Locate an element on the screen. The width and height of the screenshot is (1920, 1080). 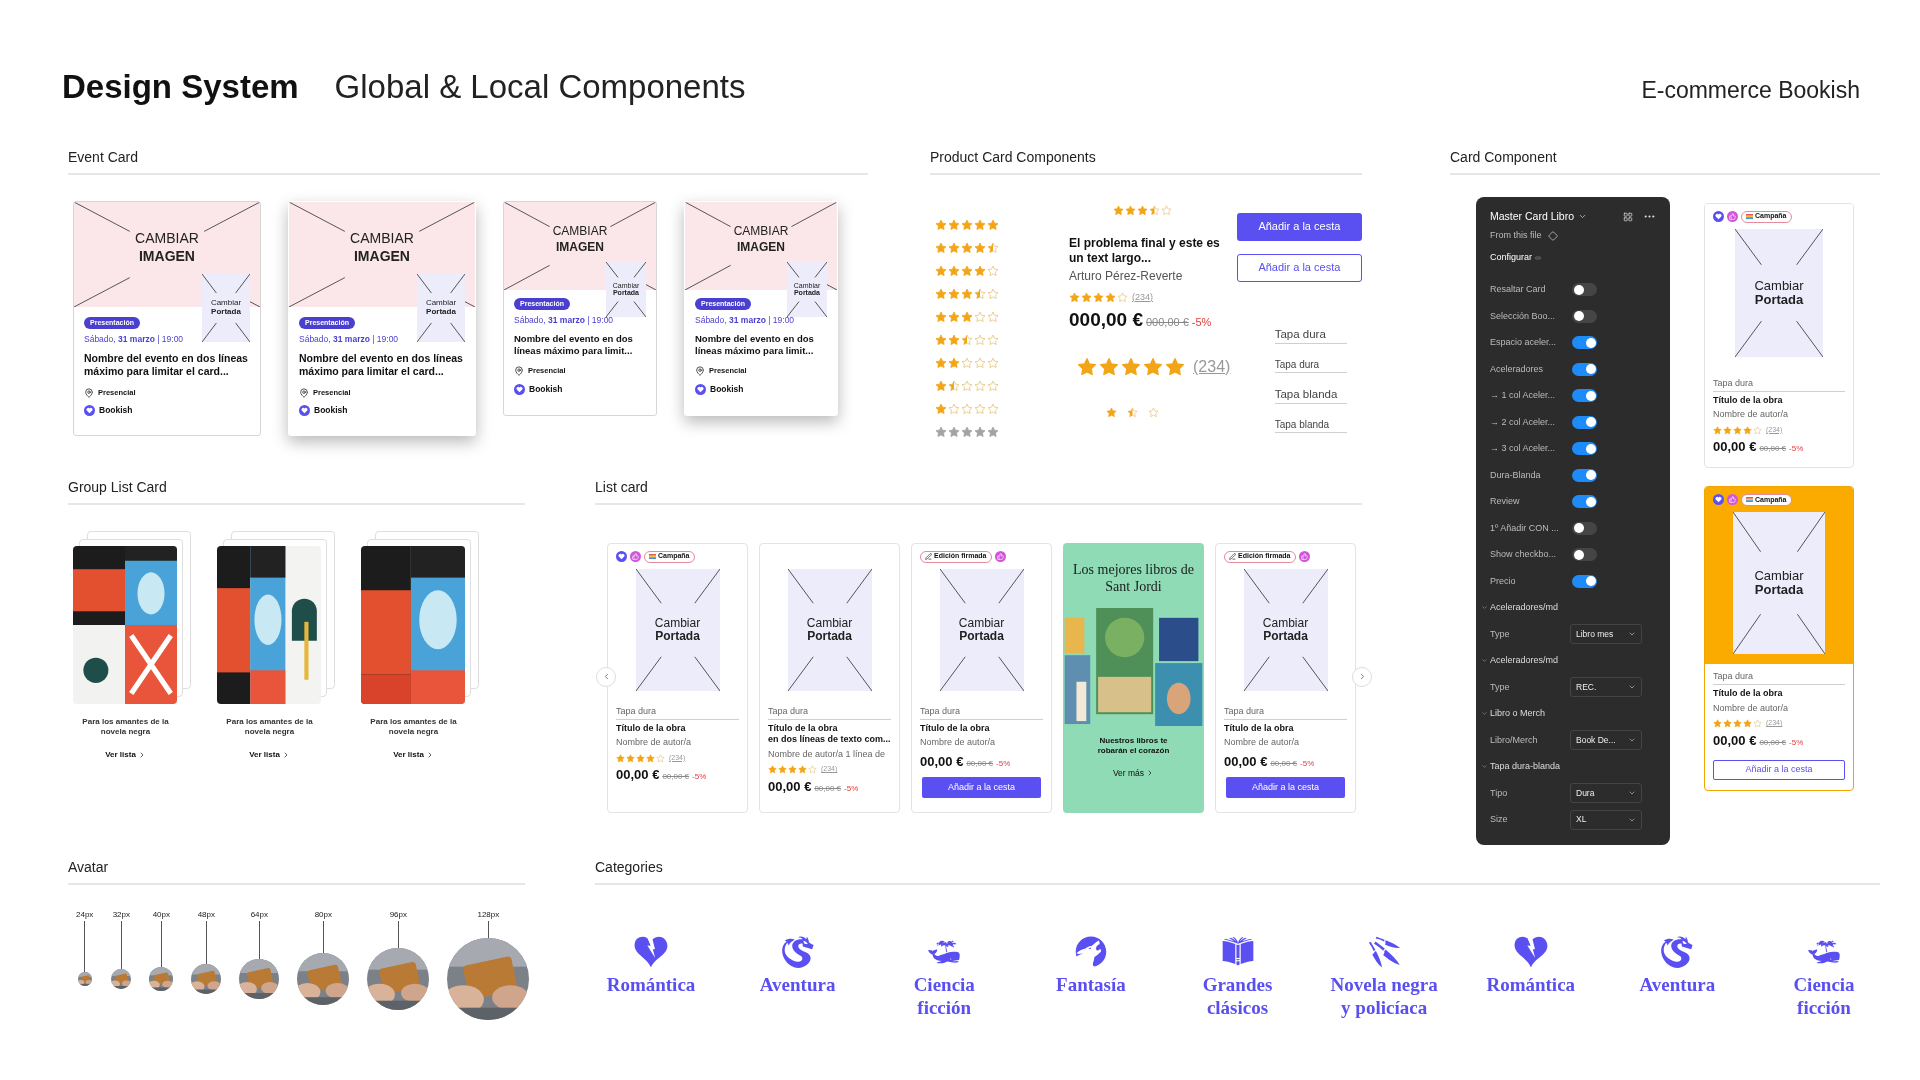
wolf-icon is located at coordinates (1090, 951).